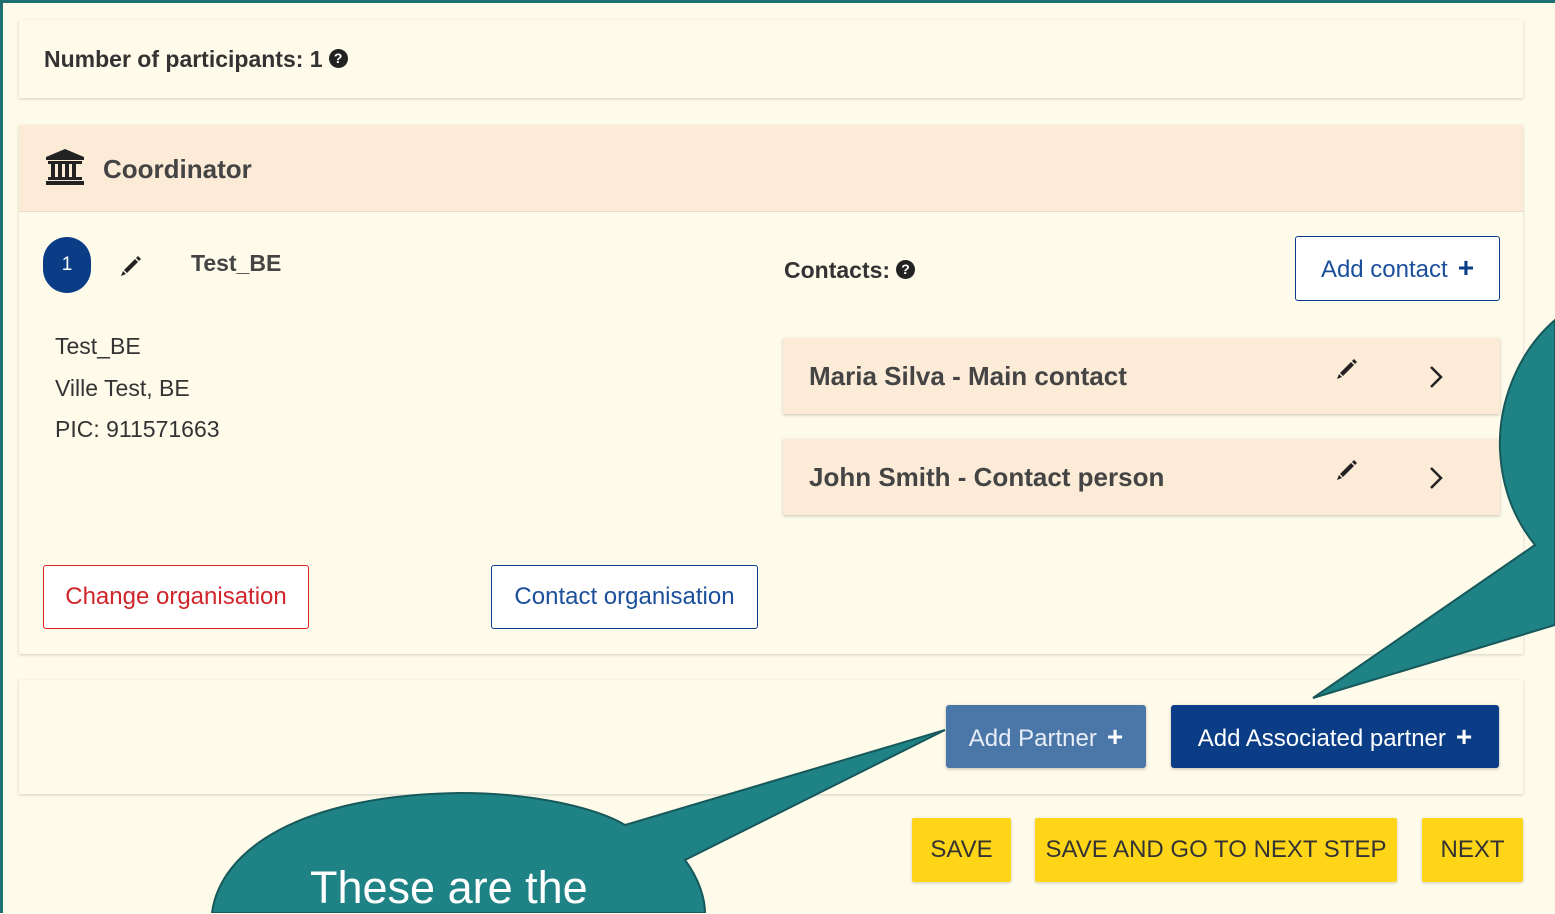 This screenshot has width=1555, height=914. Describe the element at coordinates (449, 887) in the screenshot. I see `callout-text: These are the` at that location.